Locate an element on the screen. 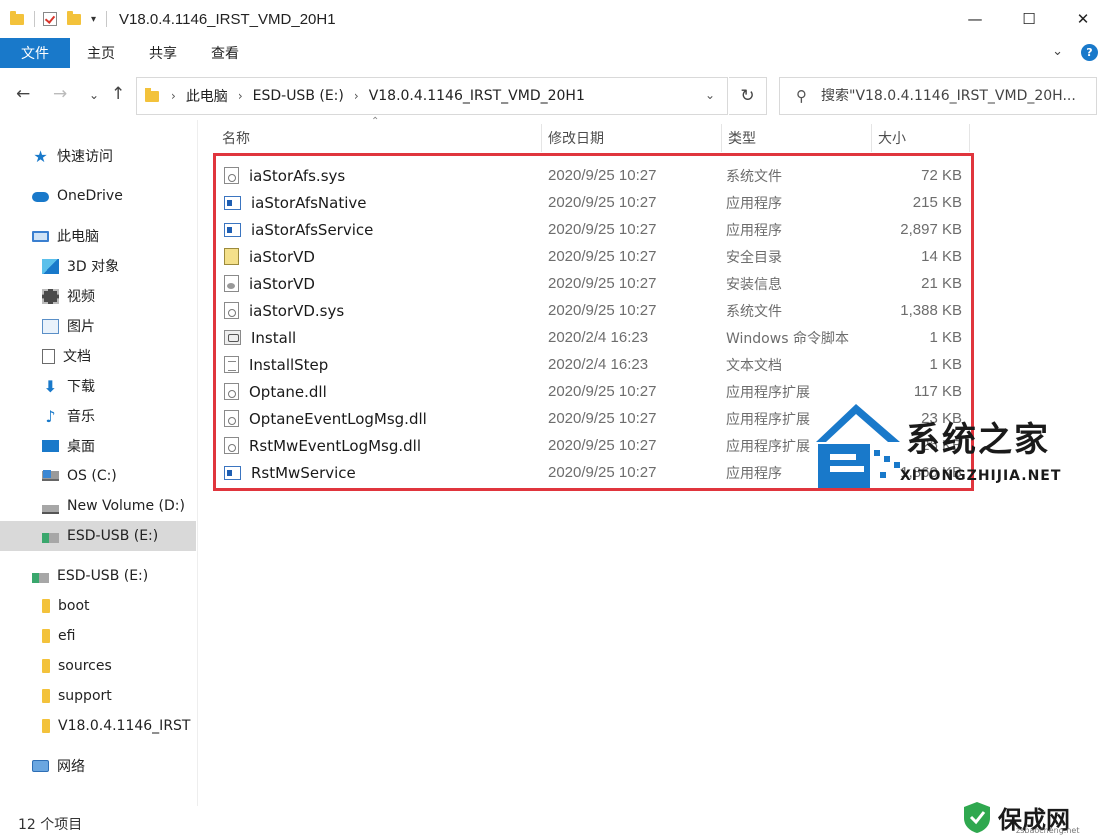 This screenshot has width=1110, height=838. sidebar-item-music: ♪ 音乐 is located at coordinates (68, 416).